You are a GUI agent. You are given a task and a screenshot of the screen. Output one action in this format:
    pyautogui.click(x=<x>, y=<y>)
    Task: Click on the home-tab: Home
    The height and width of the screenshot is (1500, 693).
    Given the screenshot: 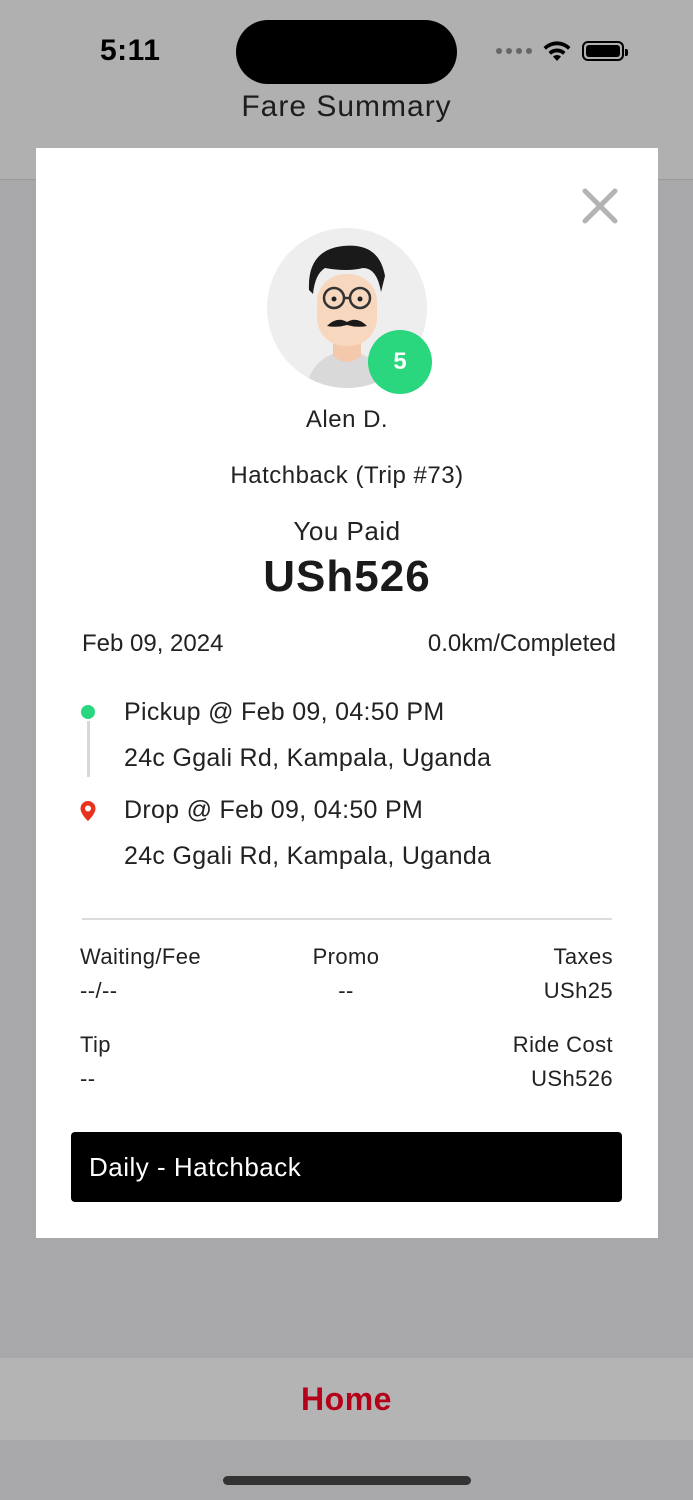 What is the action you would take?
    pyautogui.click(x=346, y=1399)
    